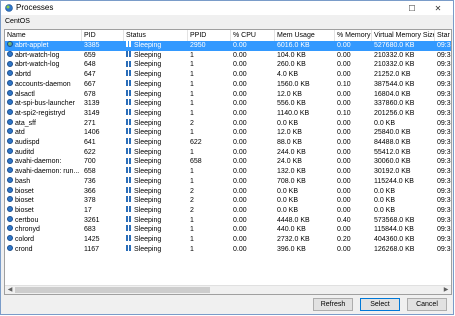 This screenshot has width=455, height=316. Describe the element at coordinates (438, 8) in the screenshot. I see `close-button: ✕` at that location.